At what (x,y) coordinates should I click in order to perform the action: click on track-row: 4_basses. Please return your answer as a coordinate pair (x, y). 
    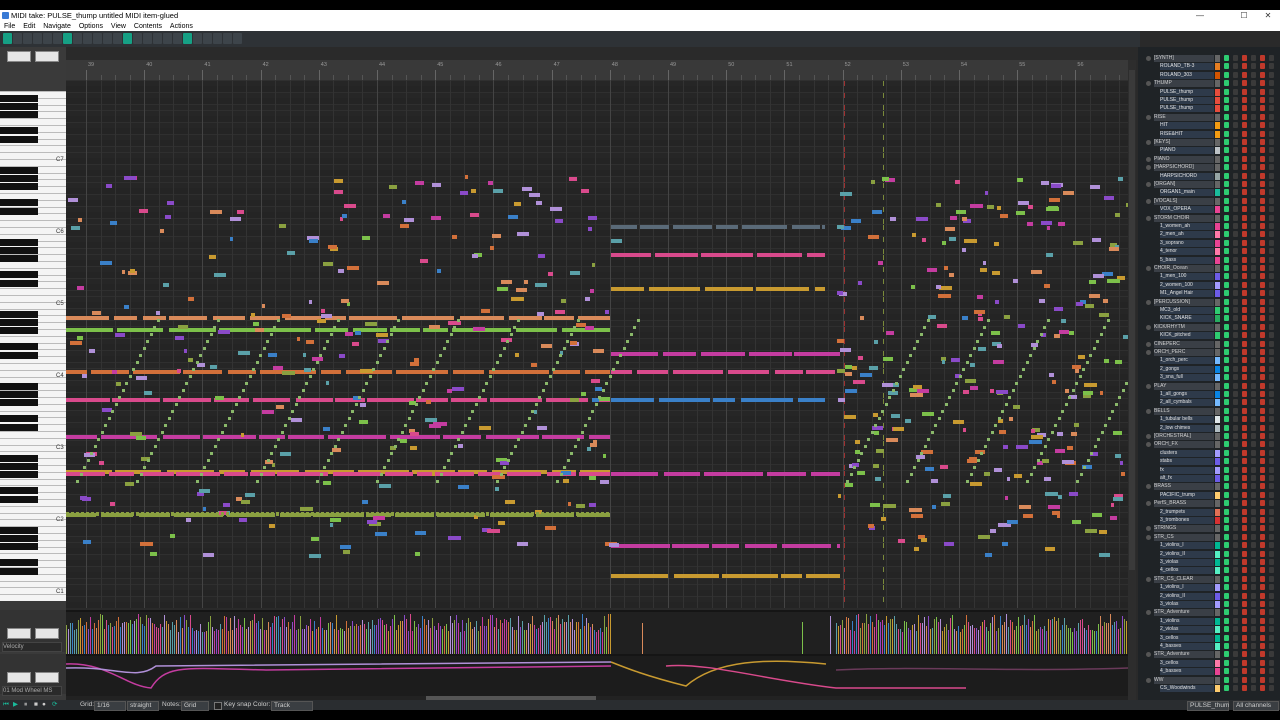
    Looking at the image, I should click on (1209, 647).